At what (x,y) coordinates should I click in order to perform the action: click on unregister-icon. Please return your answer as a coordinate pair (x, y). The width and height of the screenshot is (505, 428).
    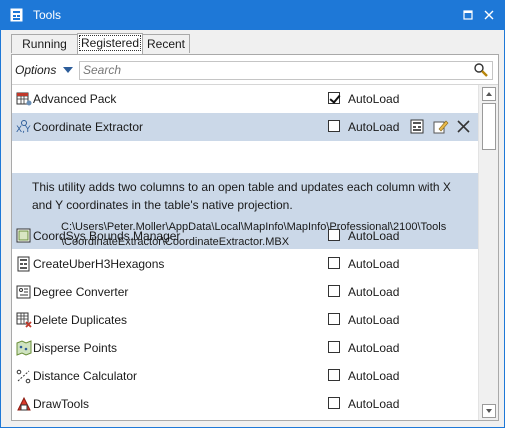
    Looking at the image, I should click on (463, 126).